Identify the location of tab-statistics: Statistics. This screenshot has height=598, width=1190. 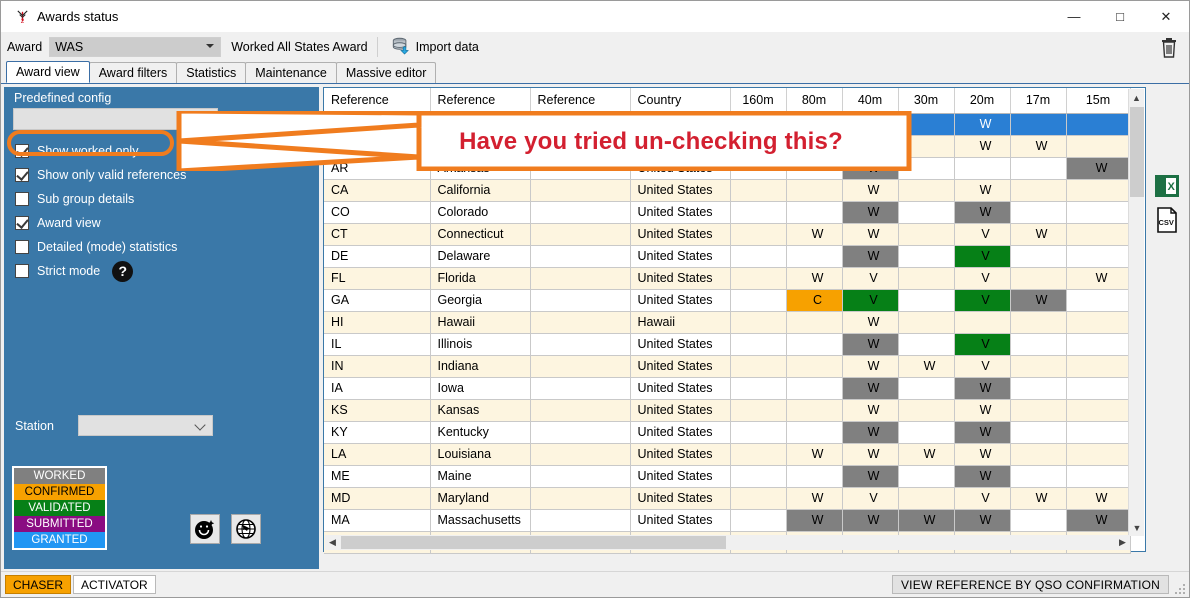
(211, 72).